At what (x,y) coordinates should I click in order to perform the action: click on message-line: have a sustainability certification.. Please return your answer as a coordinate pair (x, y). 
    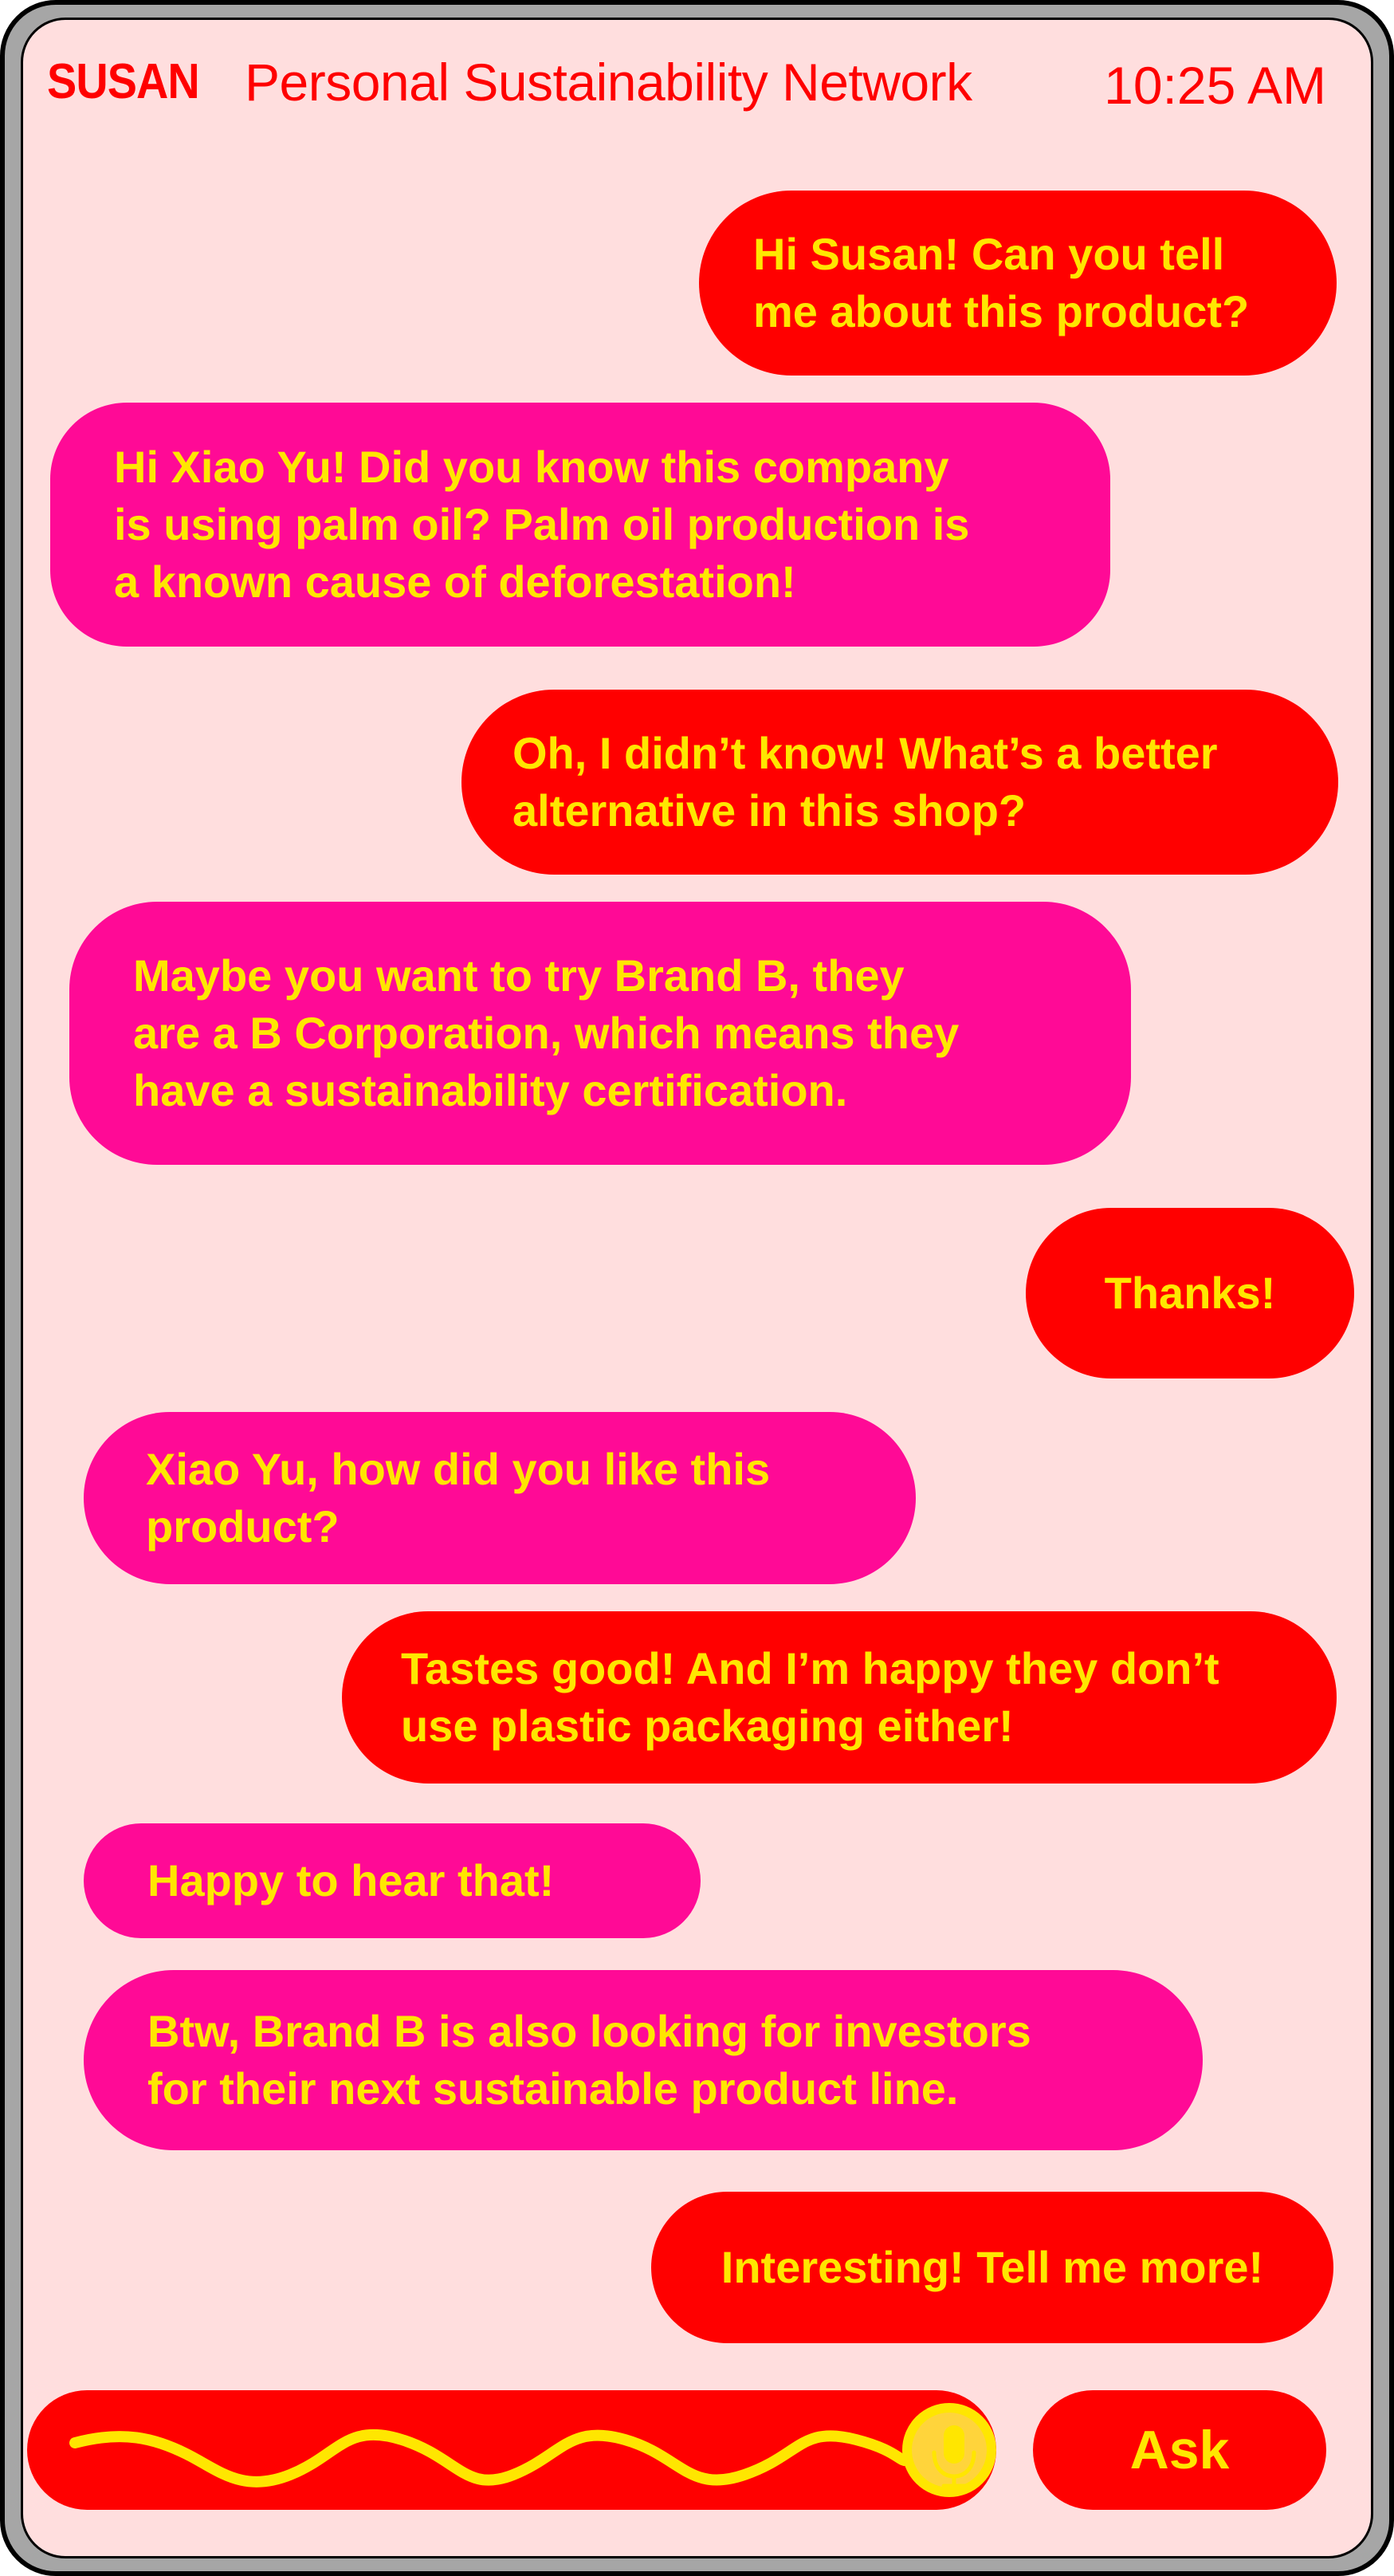
    Looking at the image, I should click on (490, 1090).